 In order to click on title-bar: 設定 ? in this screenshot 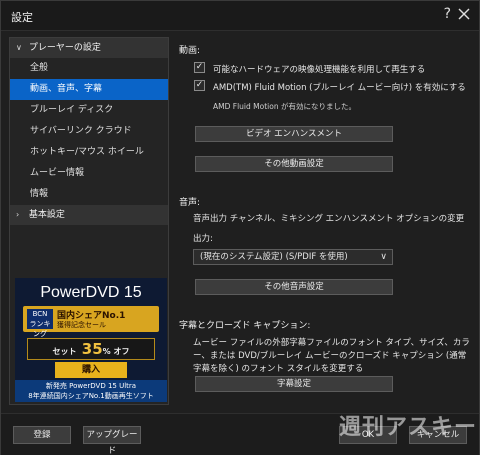, I will do `click(240, 16)`.